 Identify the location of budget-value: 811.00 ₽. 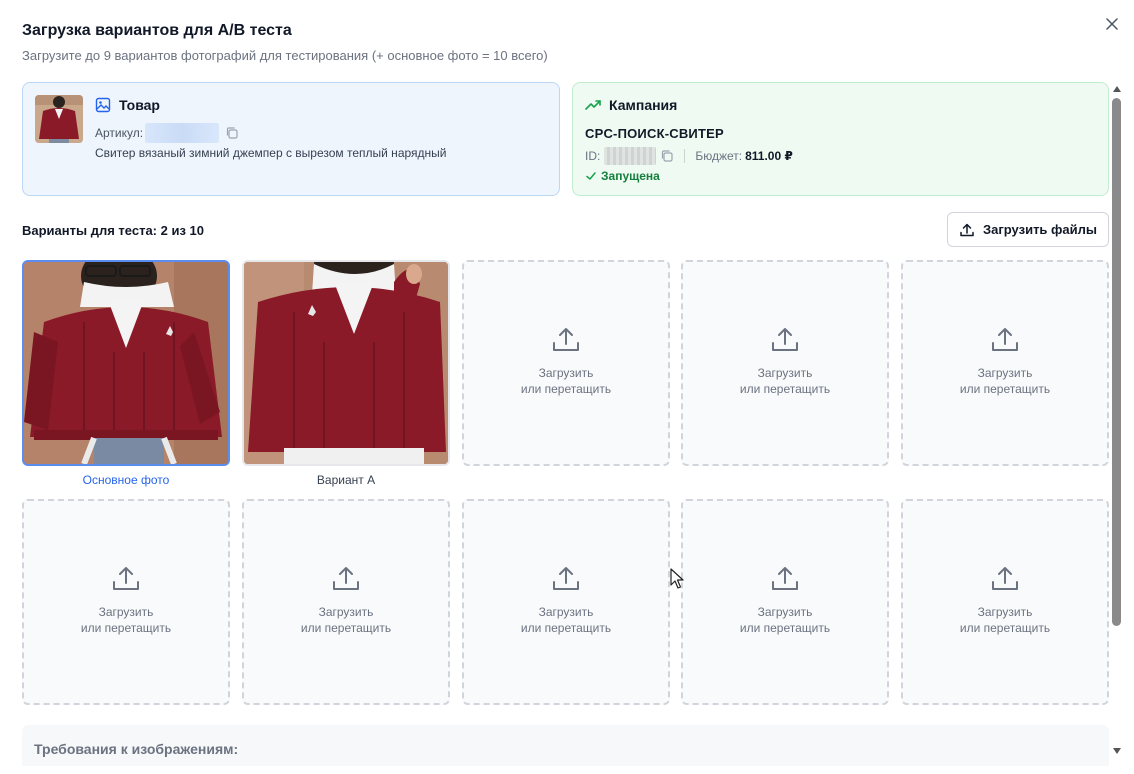
(769, 156).